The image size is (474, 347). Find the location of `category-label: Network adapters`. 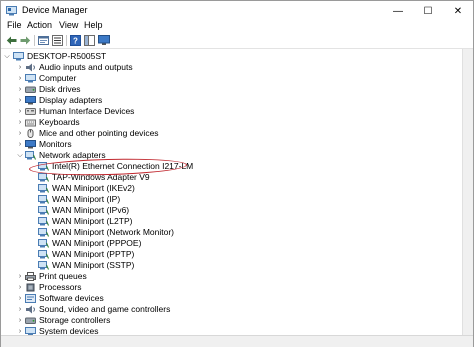

category-label: Network adapters is located at coordinates (72, 155).